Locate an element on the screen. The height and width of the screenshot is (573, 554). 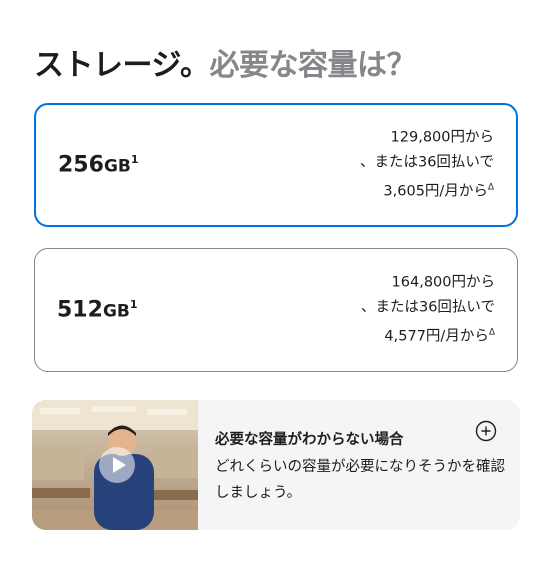
capacity-label: 512GB1 is located at coordinates (97, 310).